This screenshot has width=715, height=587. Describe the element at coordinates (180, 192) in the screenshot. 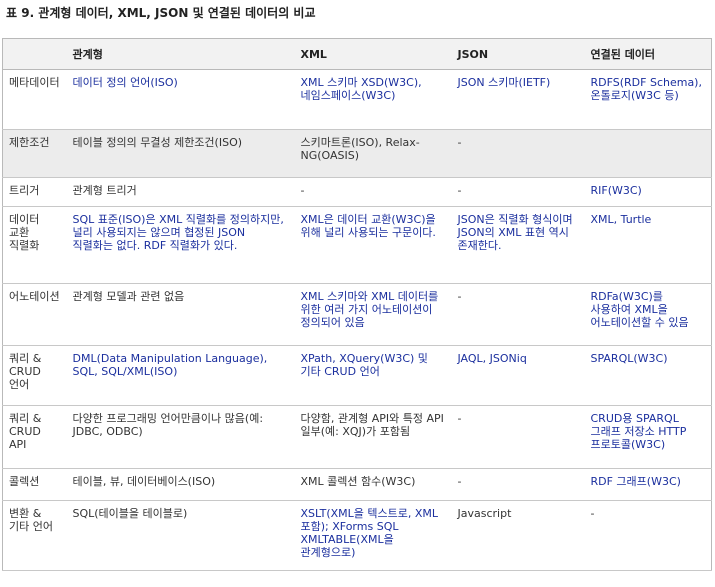

I see `cell-relational: 관계형 트리거` at that location.